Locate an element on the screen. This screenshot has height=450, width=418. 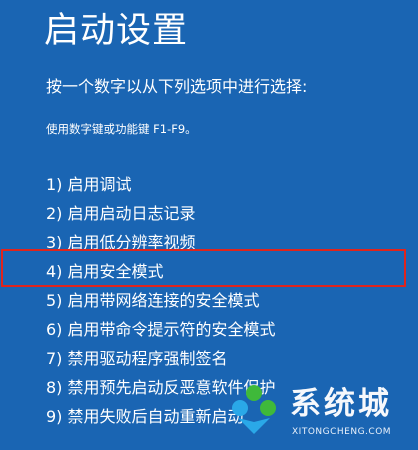
option-enable-boot-logging: 2) 启用启动日志记录 is located at coordinates (161, 213).